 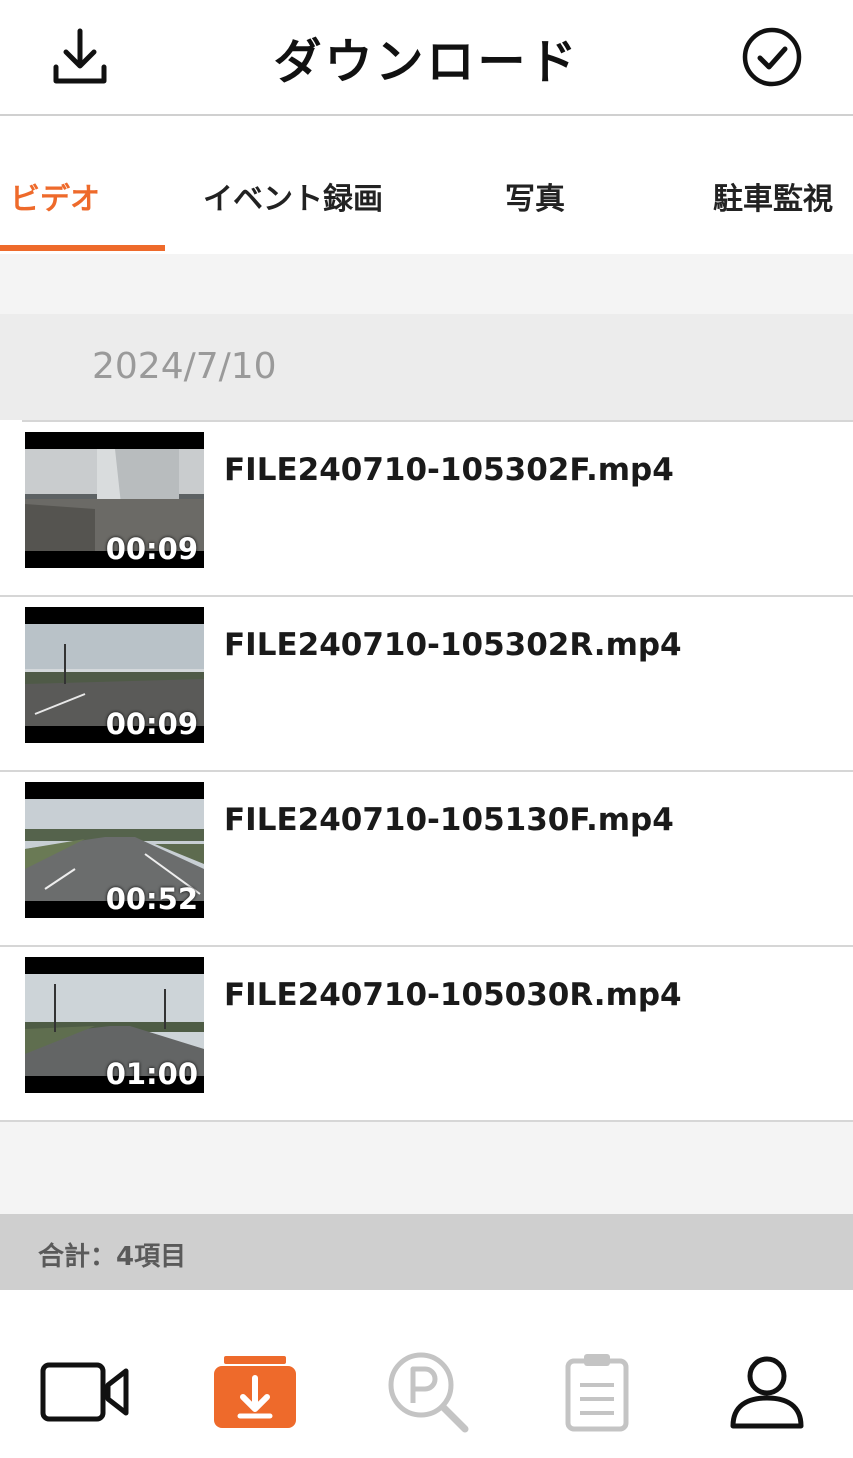 What do you see at coordinates (426, 367) in the screenshot?
I see `date-section-header: 2024/7/10` at bounding box center [426, 367].